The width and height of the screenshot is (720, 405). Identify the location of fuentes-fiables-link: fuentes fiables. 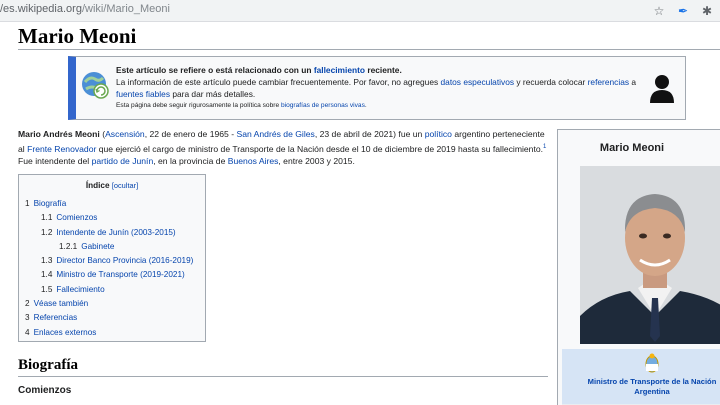
(143, 94).